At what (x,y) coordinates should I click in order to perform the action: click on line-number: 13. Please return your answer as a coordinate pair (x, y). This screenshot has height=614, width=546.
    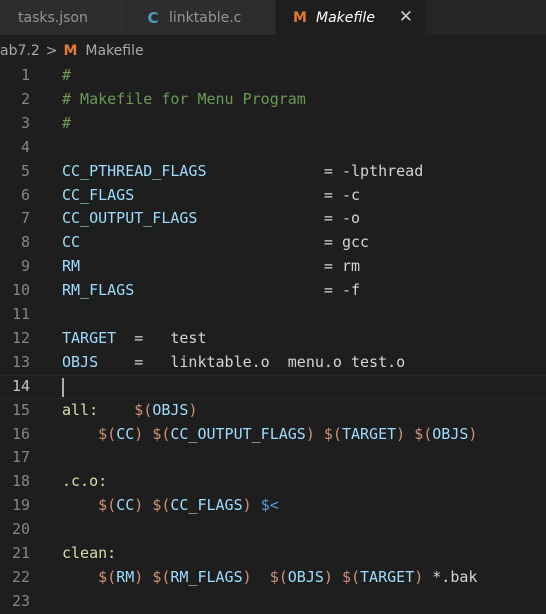
    Looking at the image, I should click on (20, 361).